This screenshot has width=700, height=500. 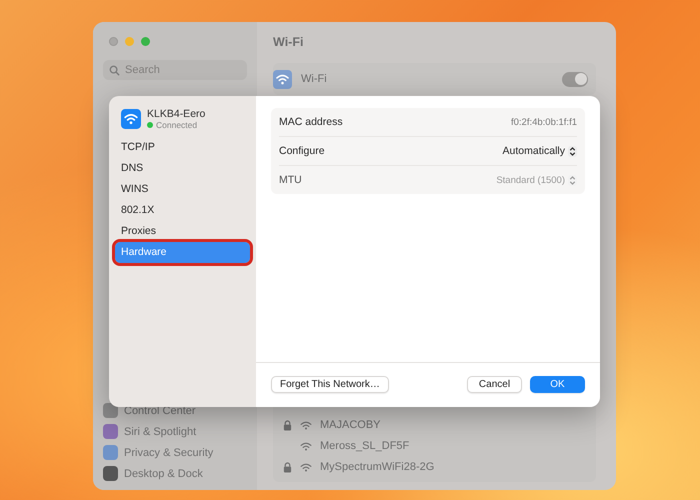 What do you see at coordinates (175, 473) in the screenshot?
I see `sidebar-item: Desktop & Dock` at bounding box center [175, 473].